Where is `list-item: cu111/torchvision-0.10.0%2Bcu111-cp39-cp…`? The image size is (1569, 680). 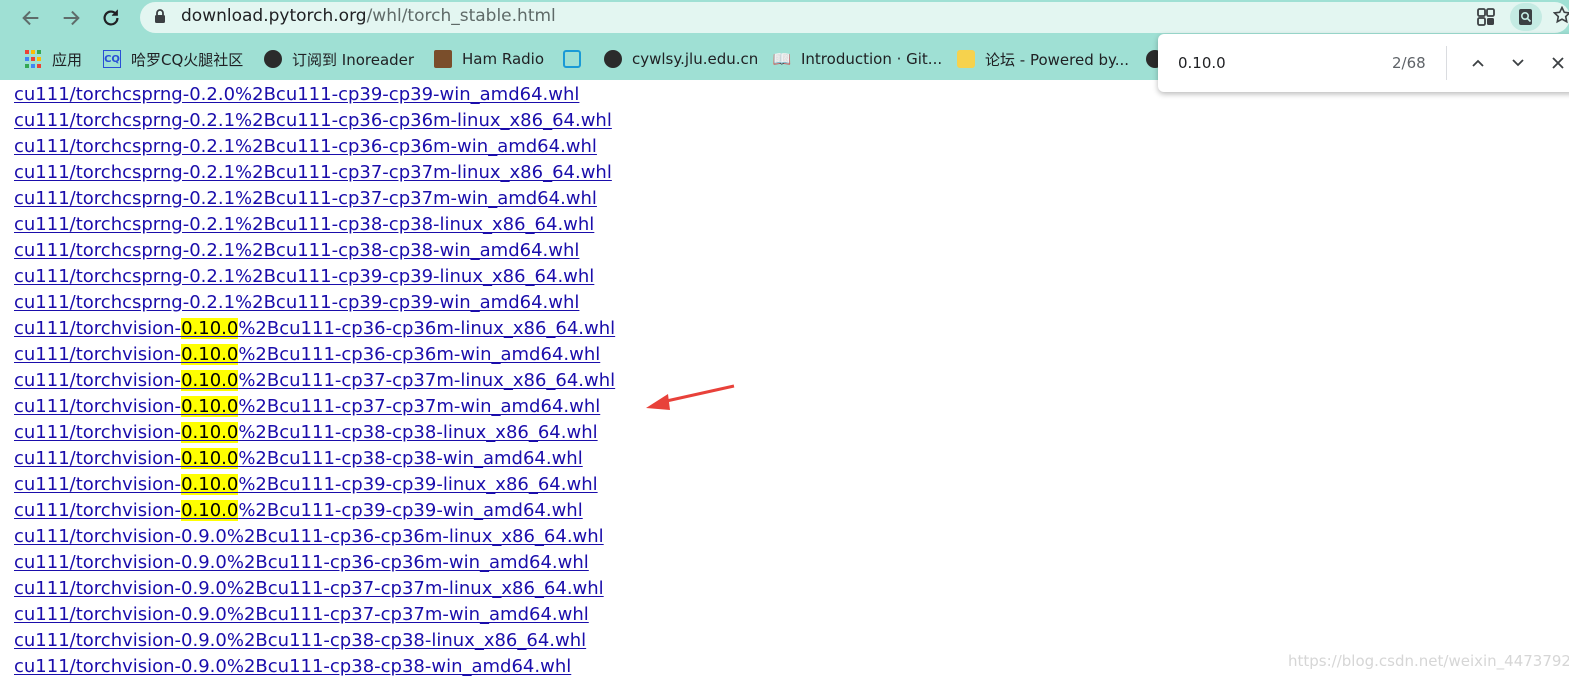 list-item: cu111/torchvision-0.10.0%2Bcu111-cp39-cp… is located at coordinates (614, 485).